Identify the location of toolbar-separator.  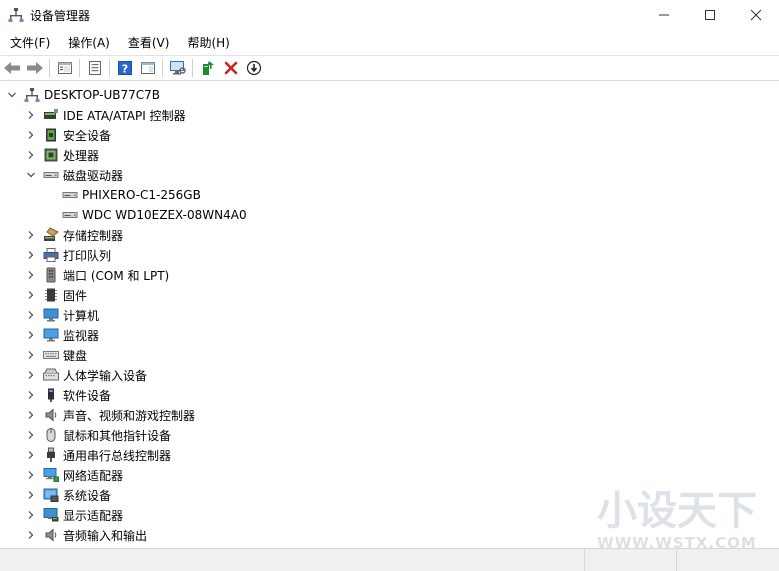
(79, 68).